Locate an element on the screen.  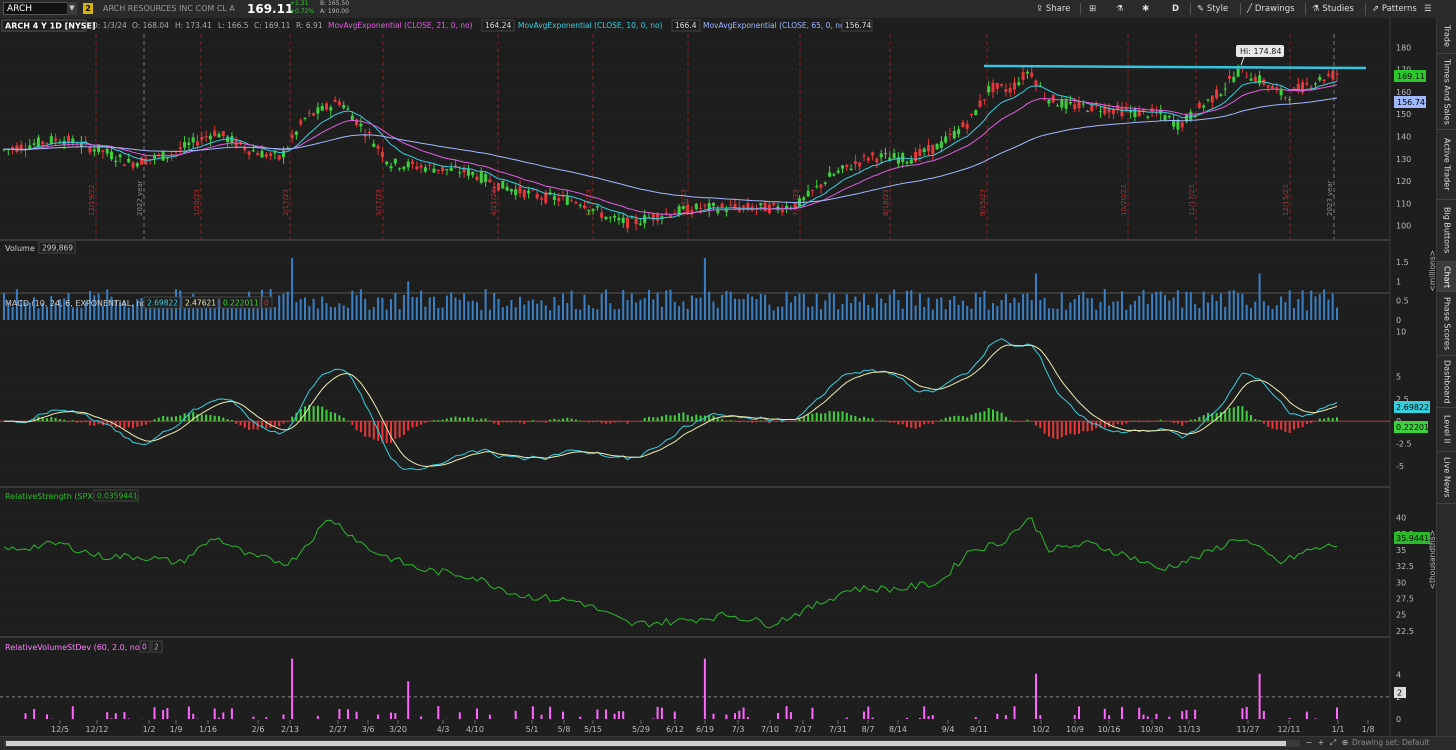
period-label: 3/17/23 is located at coordinates (379, 202).